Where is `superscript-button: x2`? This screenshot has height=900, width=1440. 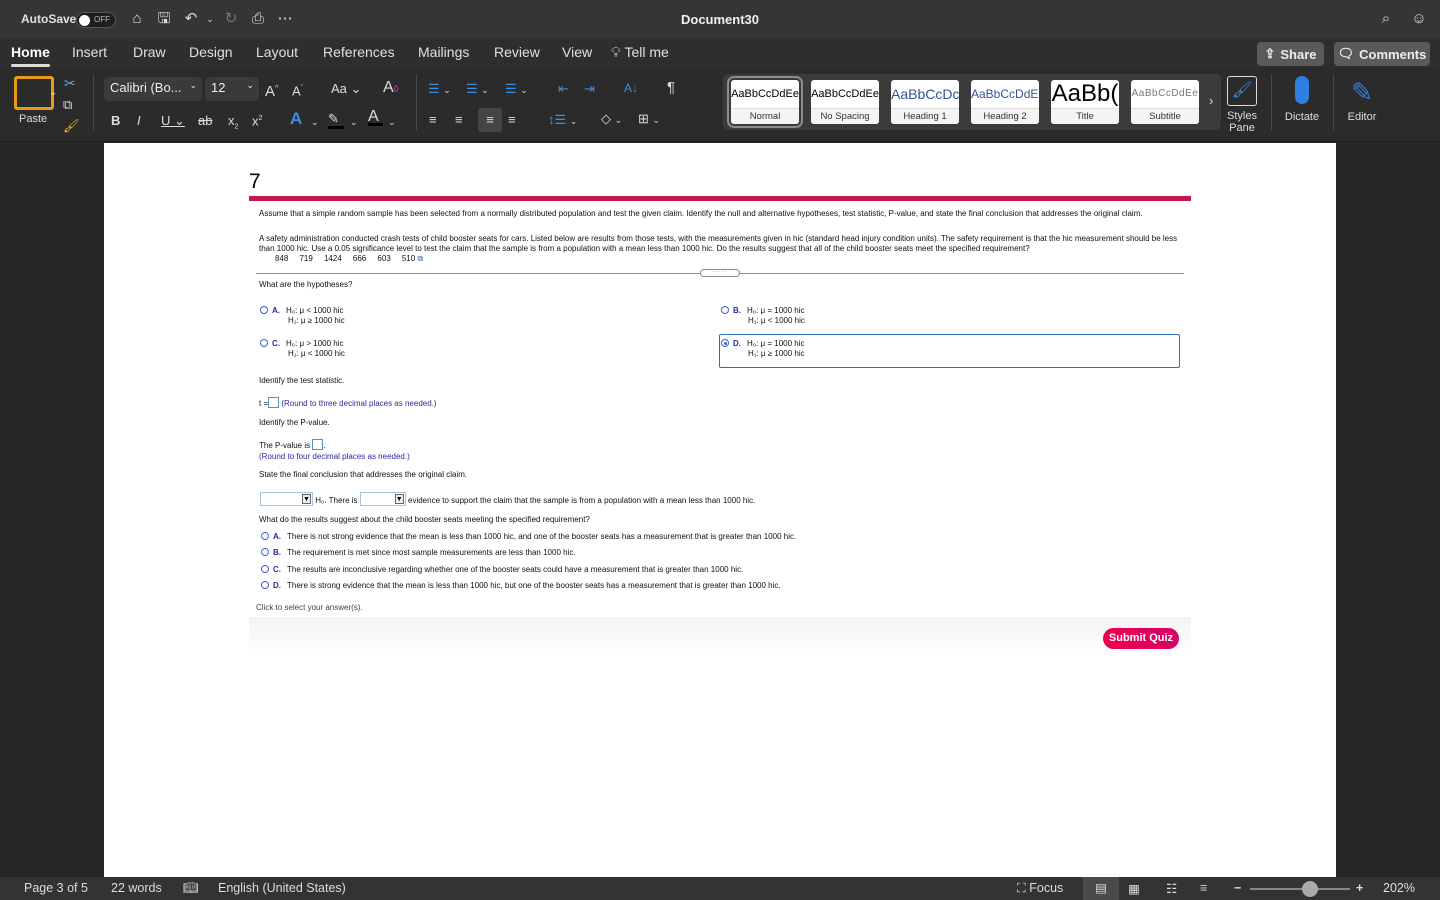
superscript-button: x2 is located at coordinates (257, 120).